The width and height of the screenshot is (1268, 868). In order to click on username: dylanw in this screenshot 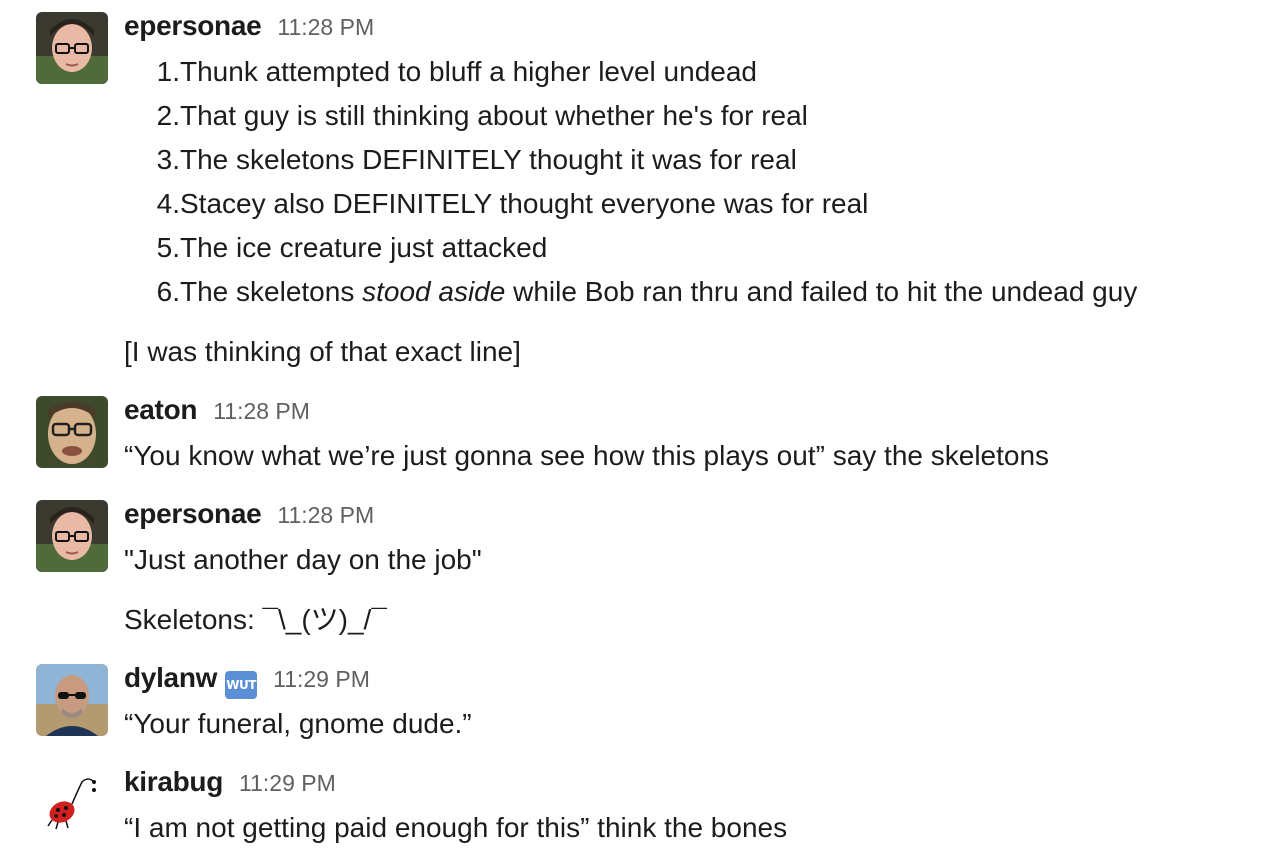, I will do `click(170, 678)`.